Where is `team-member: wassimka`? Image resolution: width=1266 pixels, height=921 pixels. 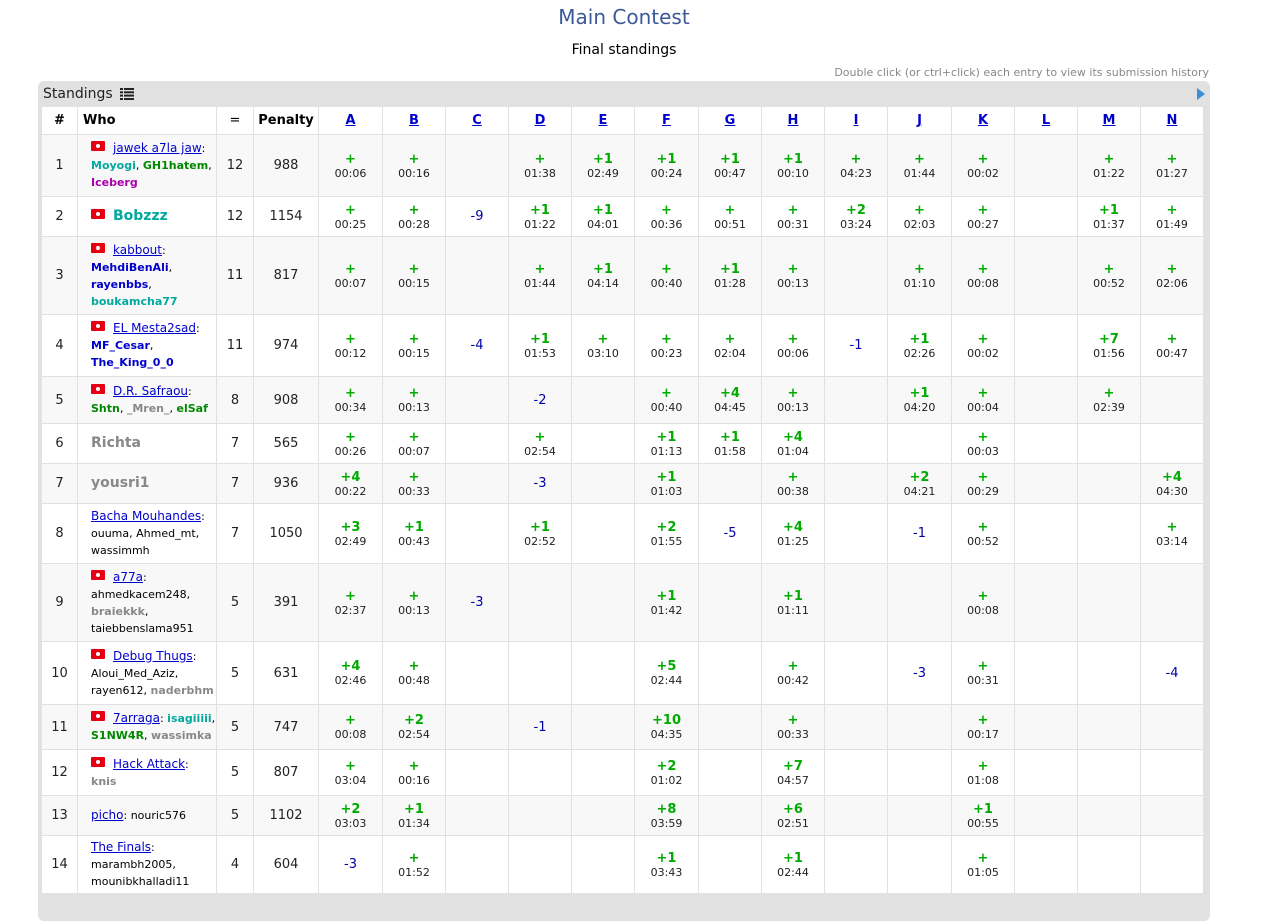
team-member: wassimka is located at coordinates (181, 735).